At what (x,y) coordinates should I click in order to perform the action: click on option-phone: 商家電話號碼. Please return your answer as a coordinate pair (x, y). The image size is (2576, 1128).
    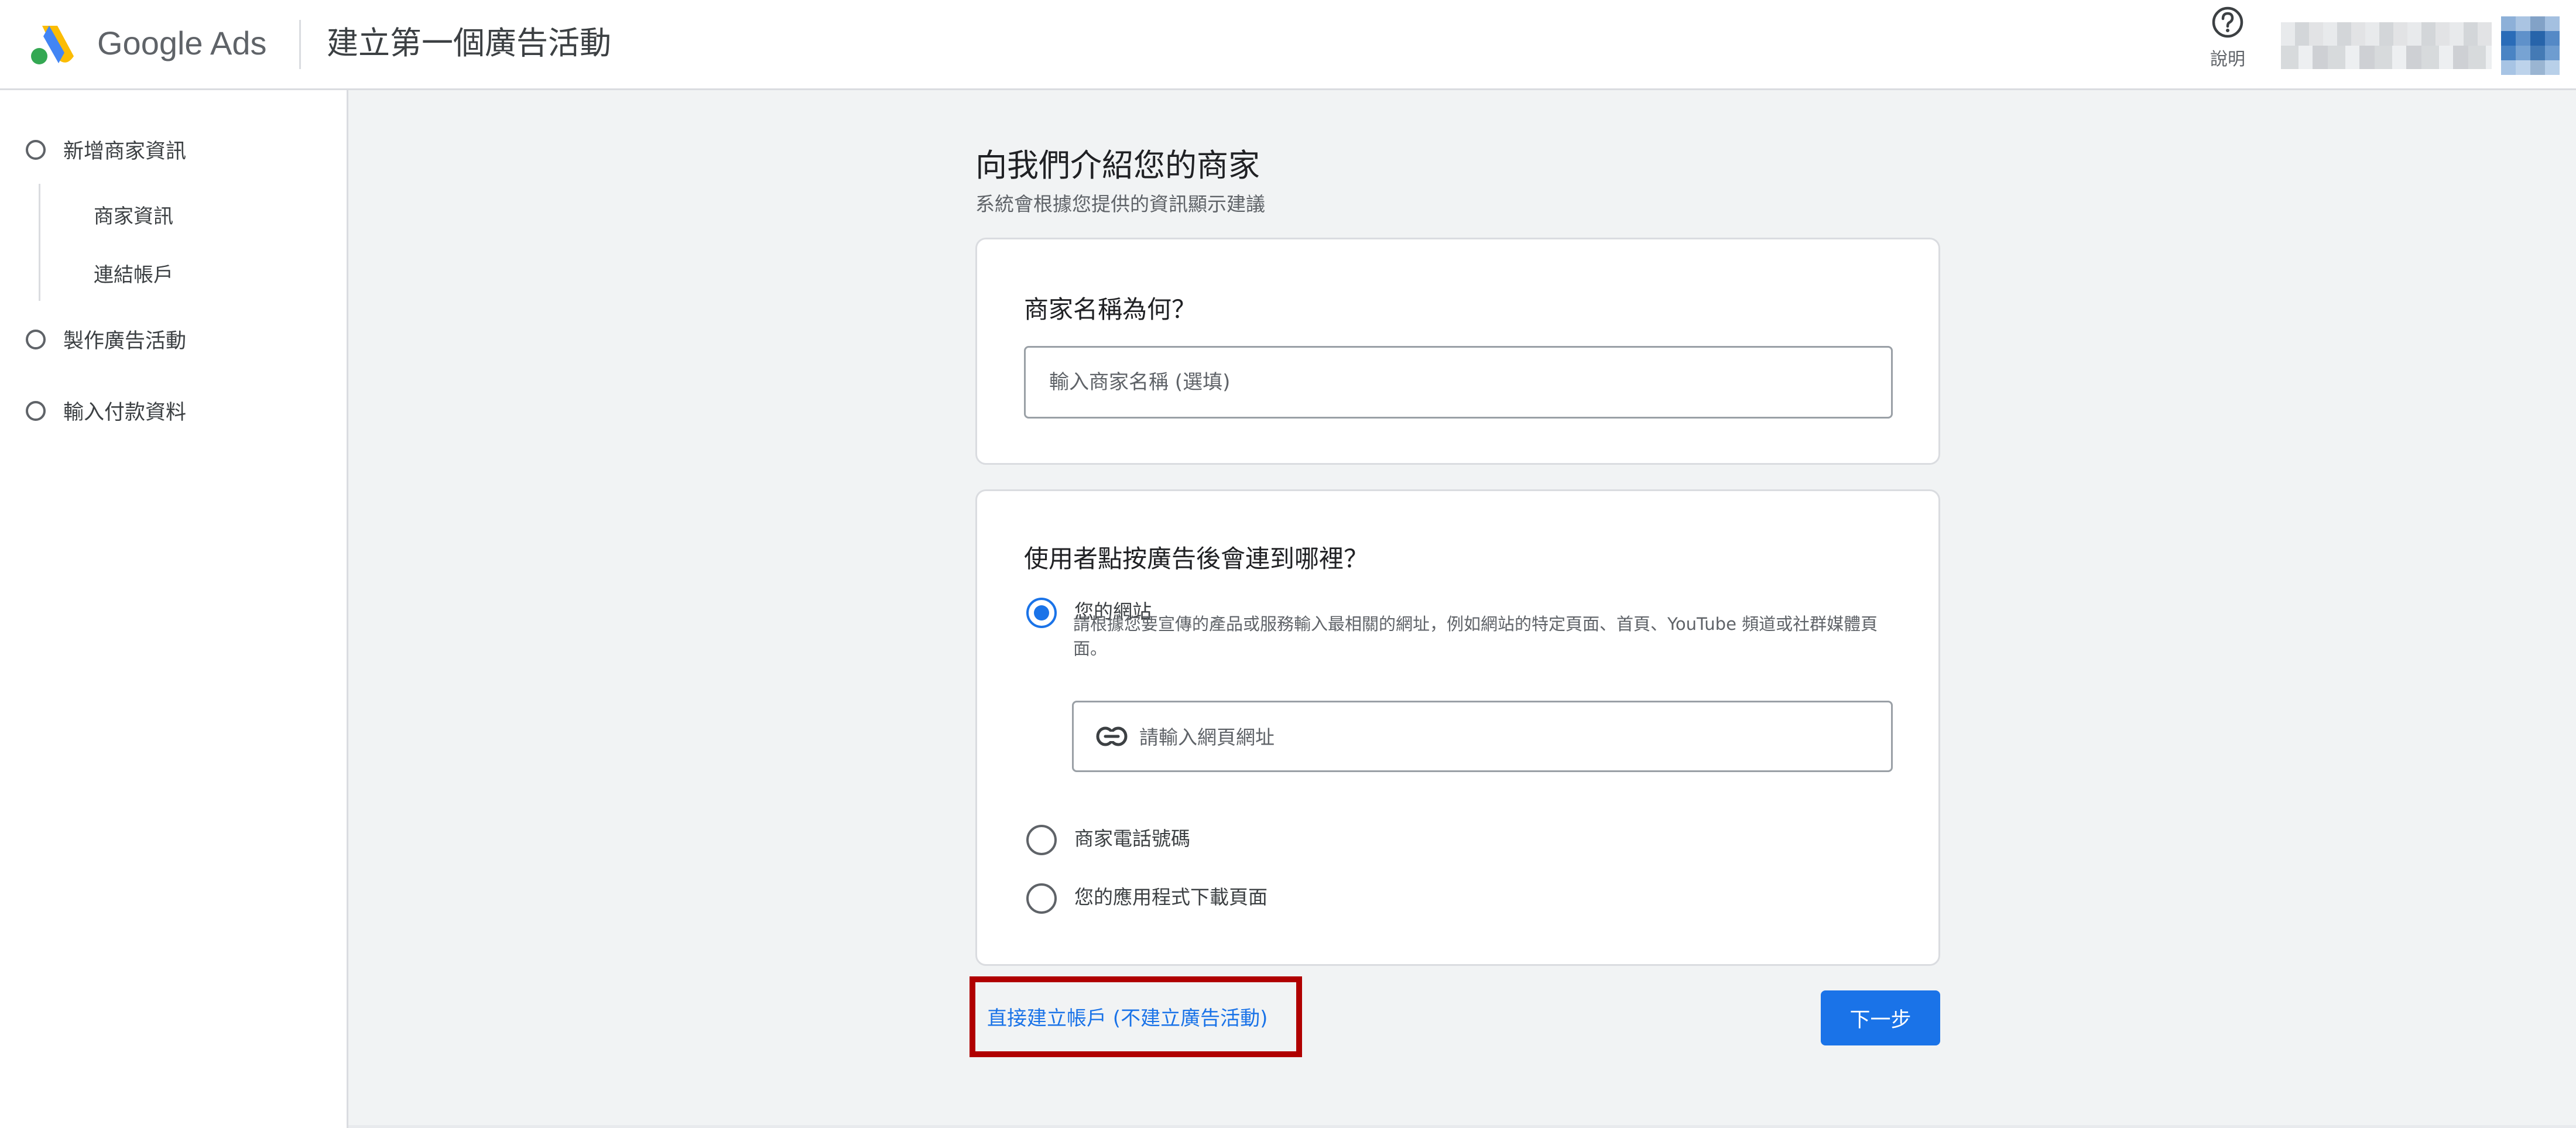
    Looking at the image, I should click on (1108, 840).